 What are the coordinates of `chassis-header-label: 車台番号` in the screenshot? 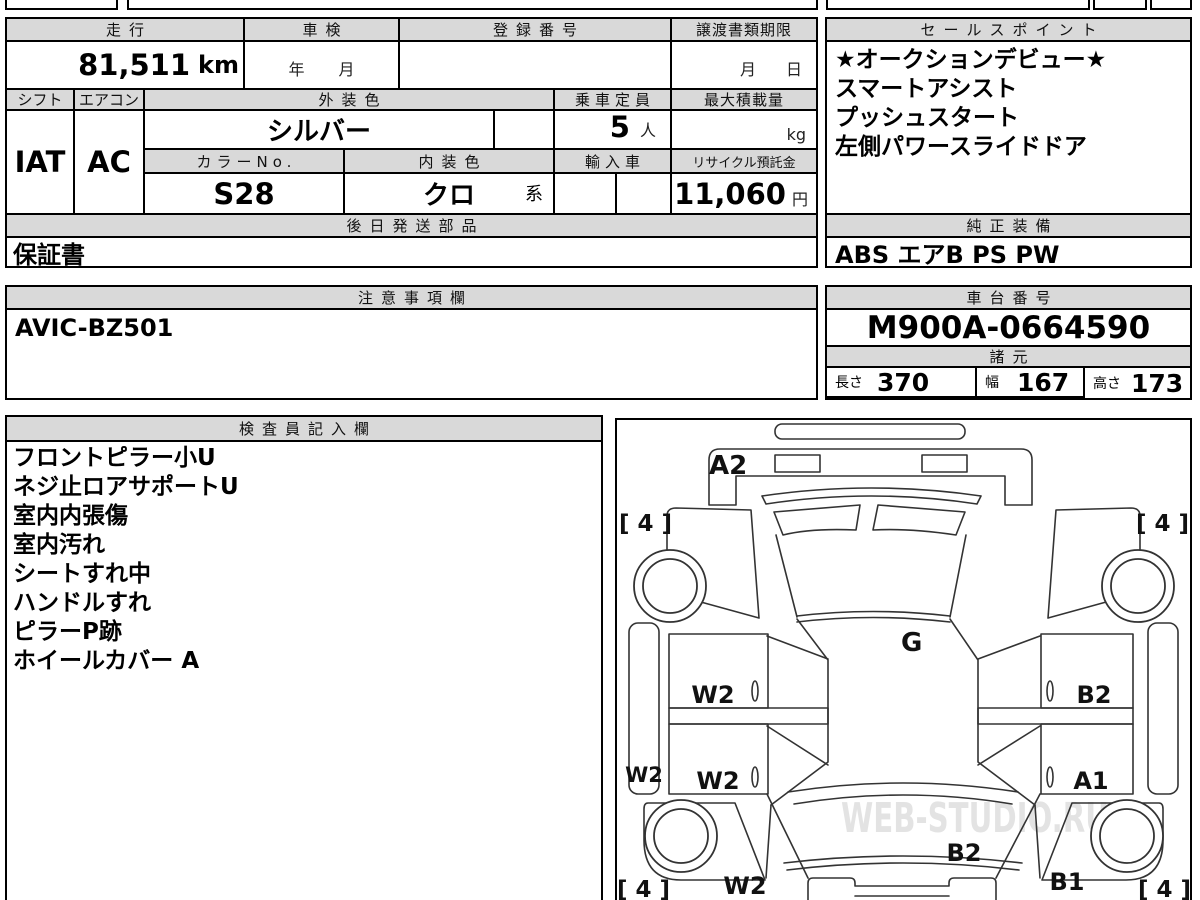 It's located at (1012, 298).